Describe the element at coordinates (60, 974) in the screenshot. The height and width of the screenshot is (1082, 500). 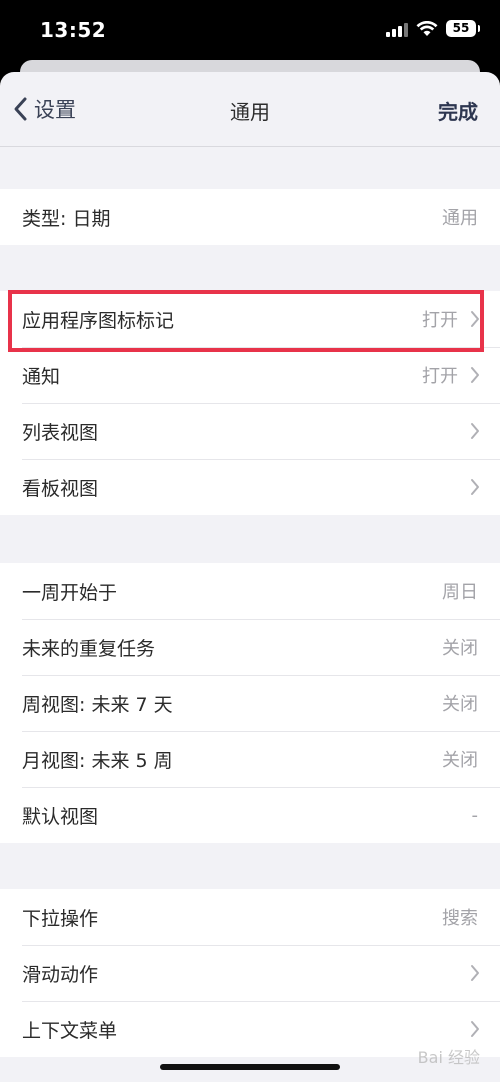
I see `row-label: 滑动动作` at that location.